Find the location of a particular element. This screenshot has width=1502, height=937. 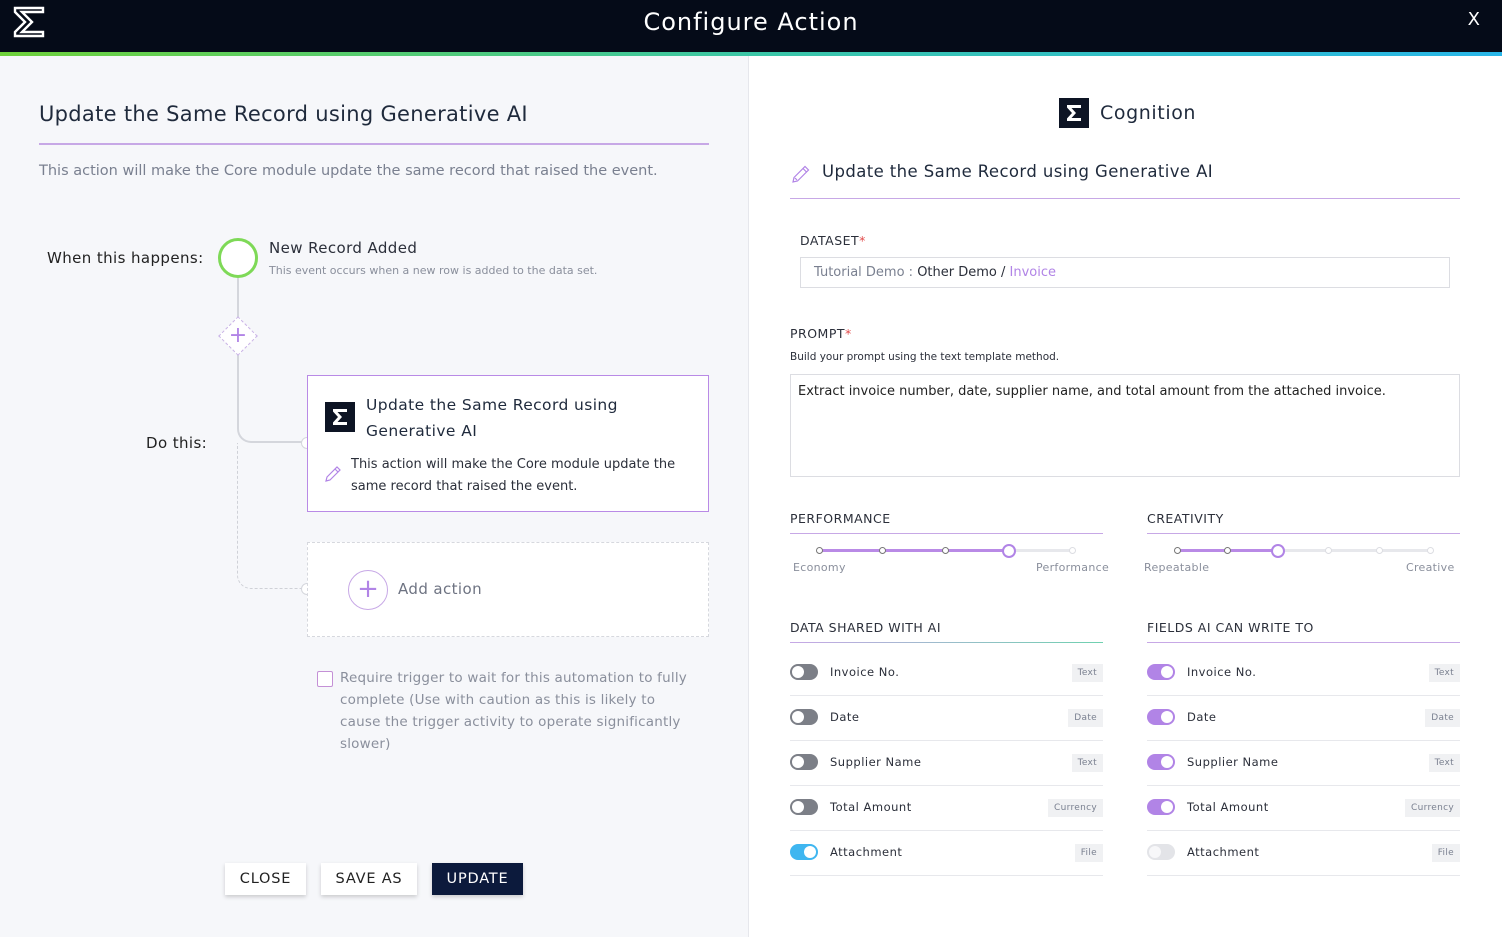

writable-fields-divider is located at coordinates (1303, 642).